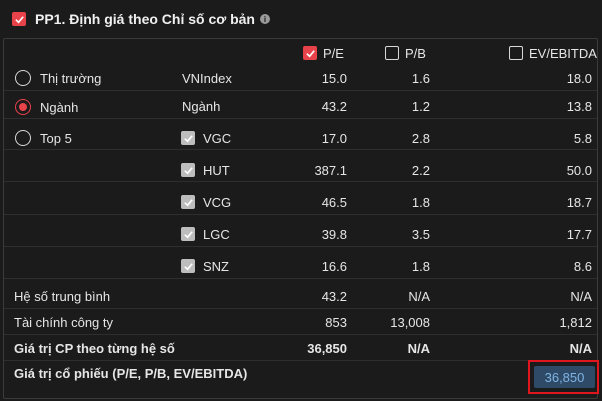 The width and height of the screenshot is (602, 401). Describe the element at coordinates (420, 170) in the screenshot. I see `peer-pb: 2.2` at that location.